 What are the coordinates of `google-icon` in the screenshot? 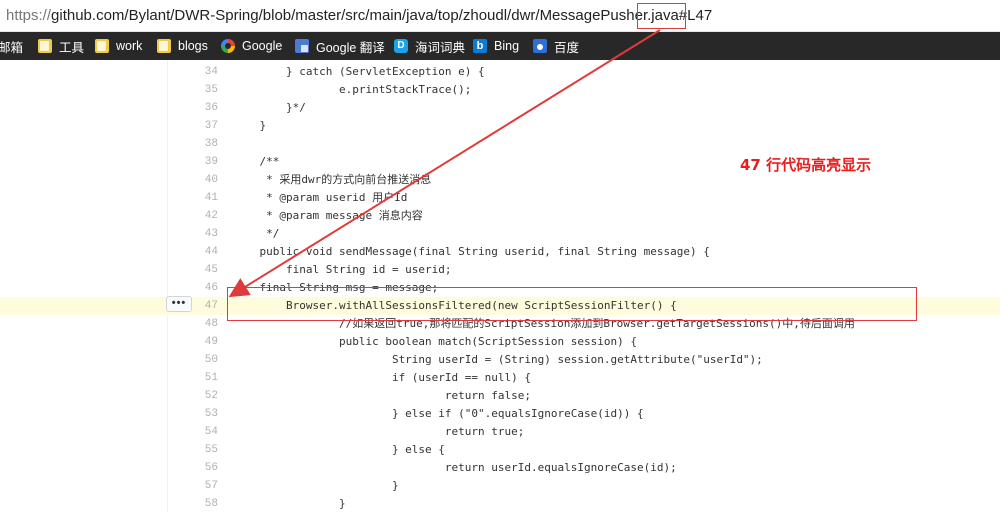 It's located at (228, 46).